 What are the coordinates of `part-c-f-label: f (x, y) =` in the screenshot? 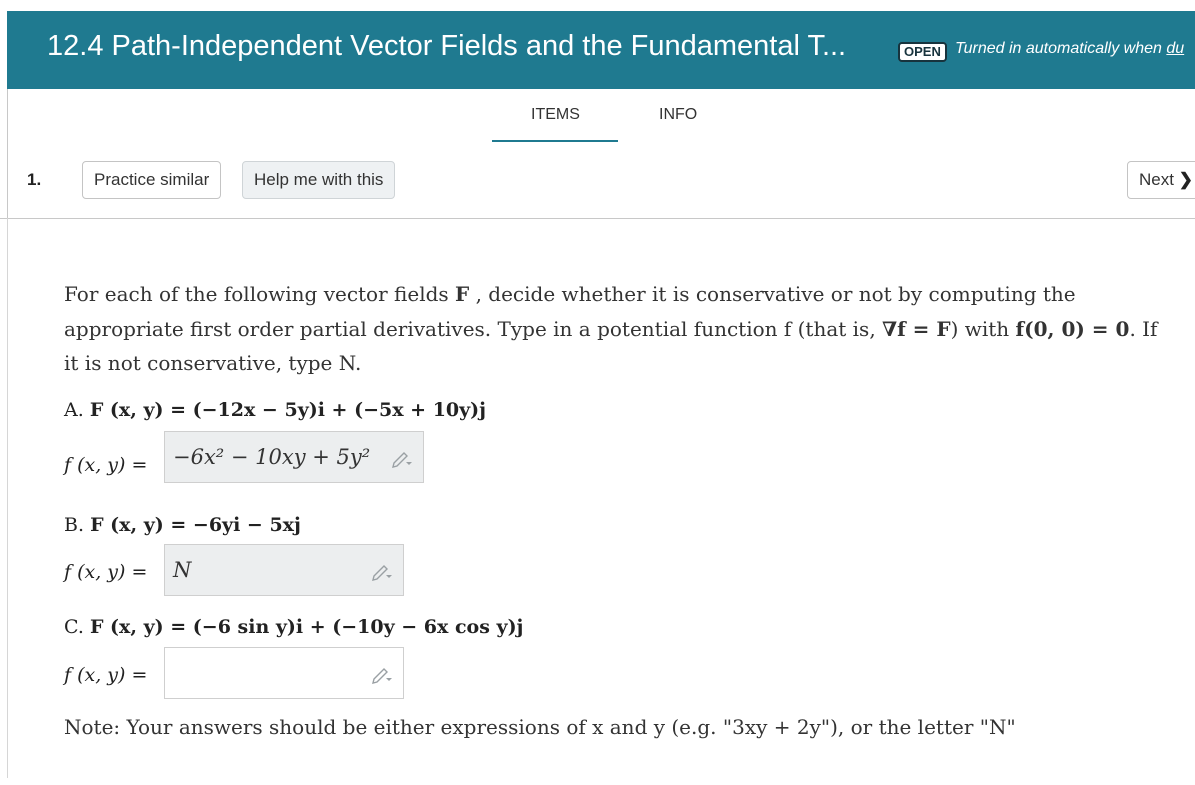 It's located at (106, 675).